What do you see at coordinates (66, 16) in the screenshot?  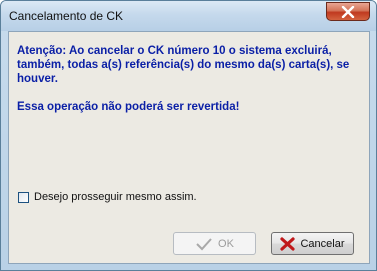 I see `window-title: Cancelamento de CK` at bounding box center [66, 16].